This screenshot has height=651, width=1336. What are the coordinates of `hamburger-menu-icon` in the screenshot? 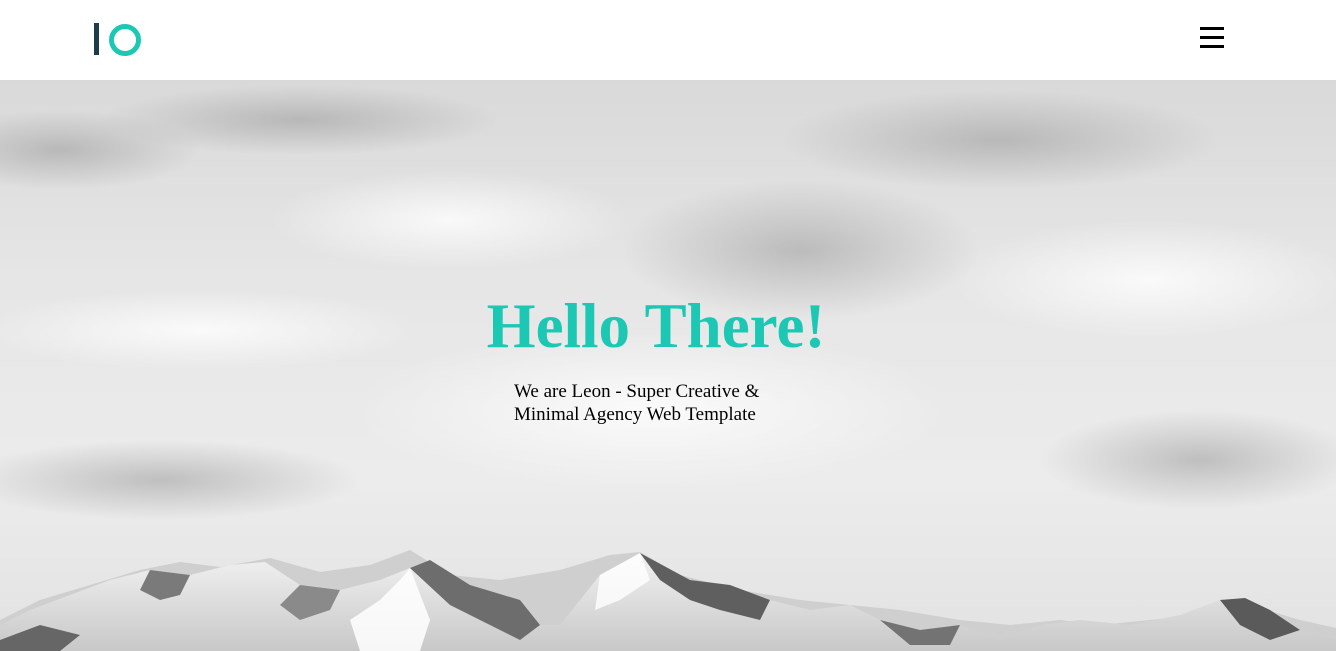 It's located at (1212, 38).